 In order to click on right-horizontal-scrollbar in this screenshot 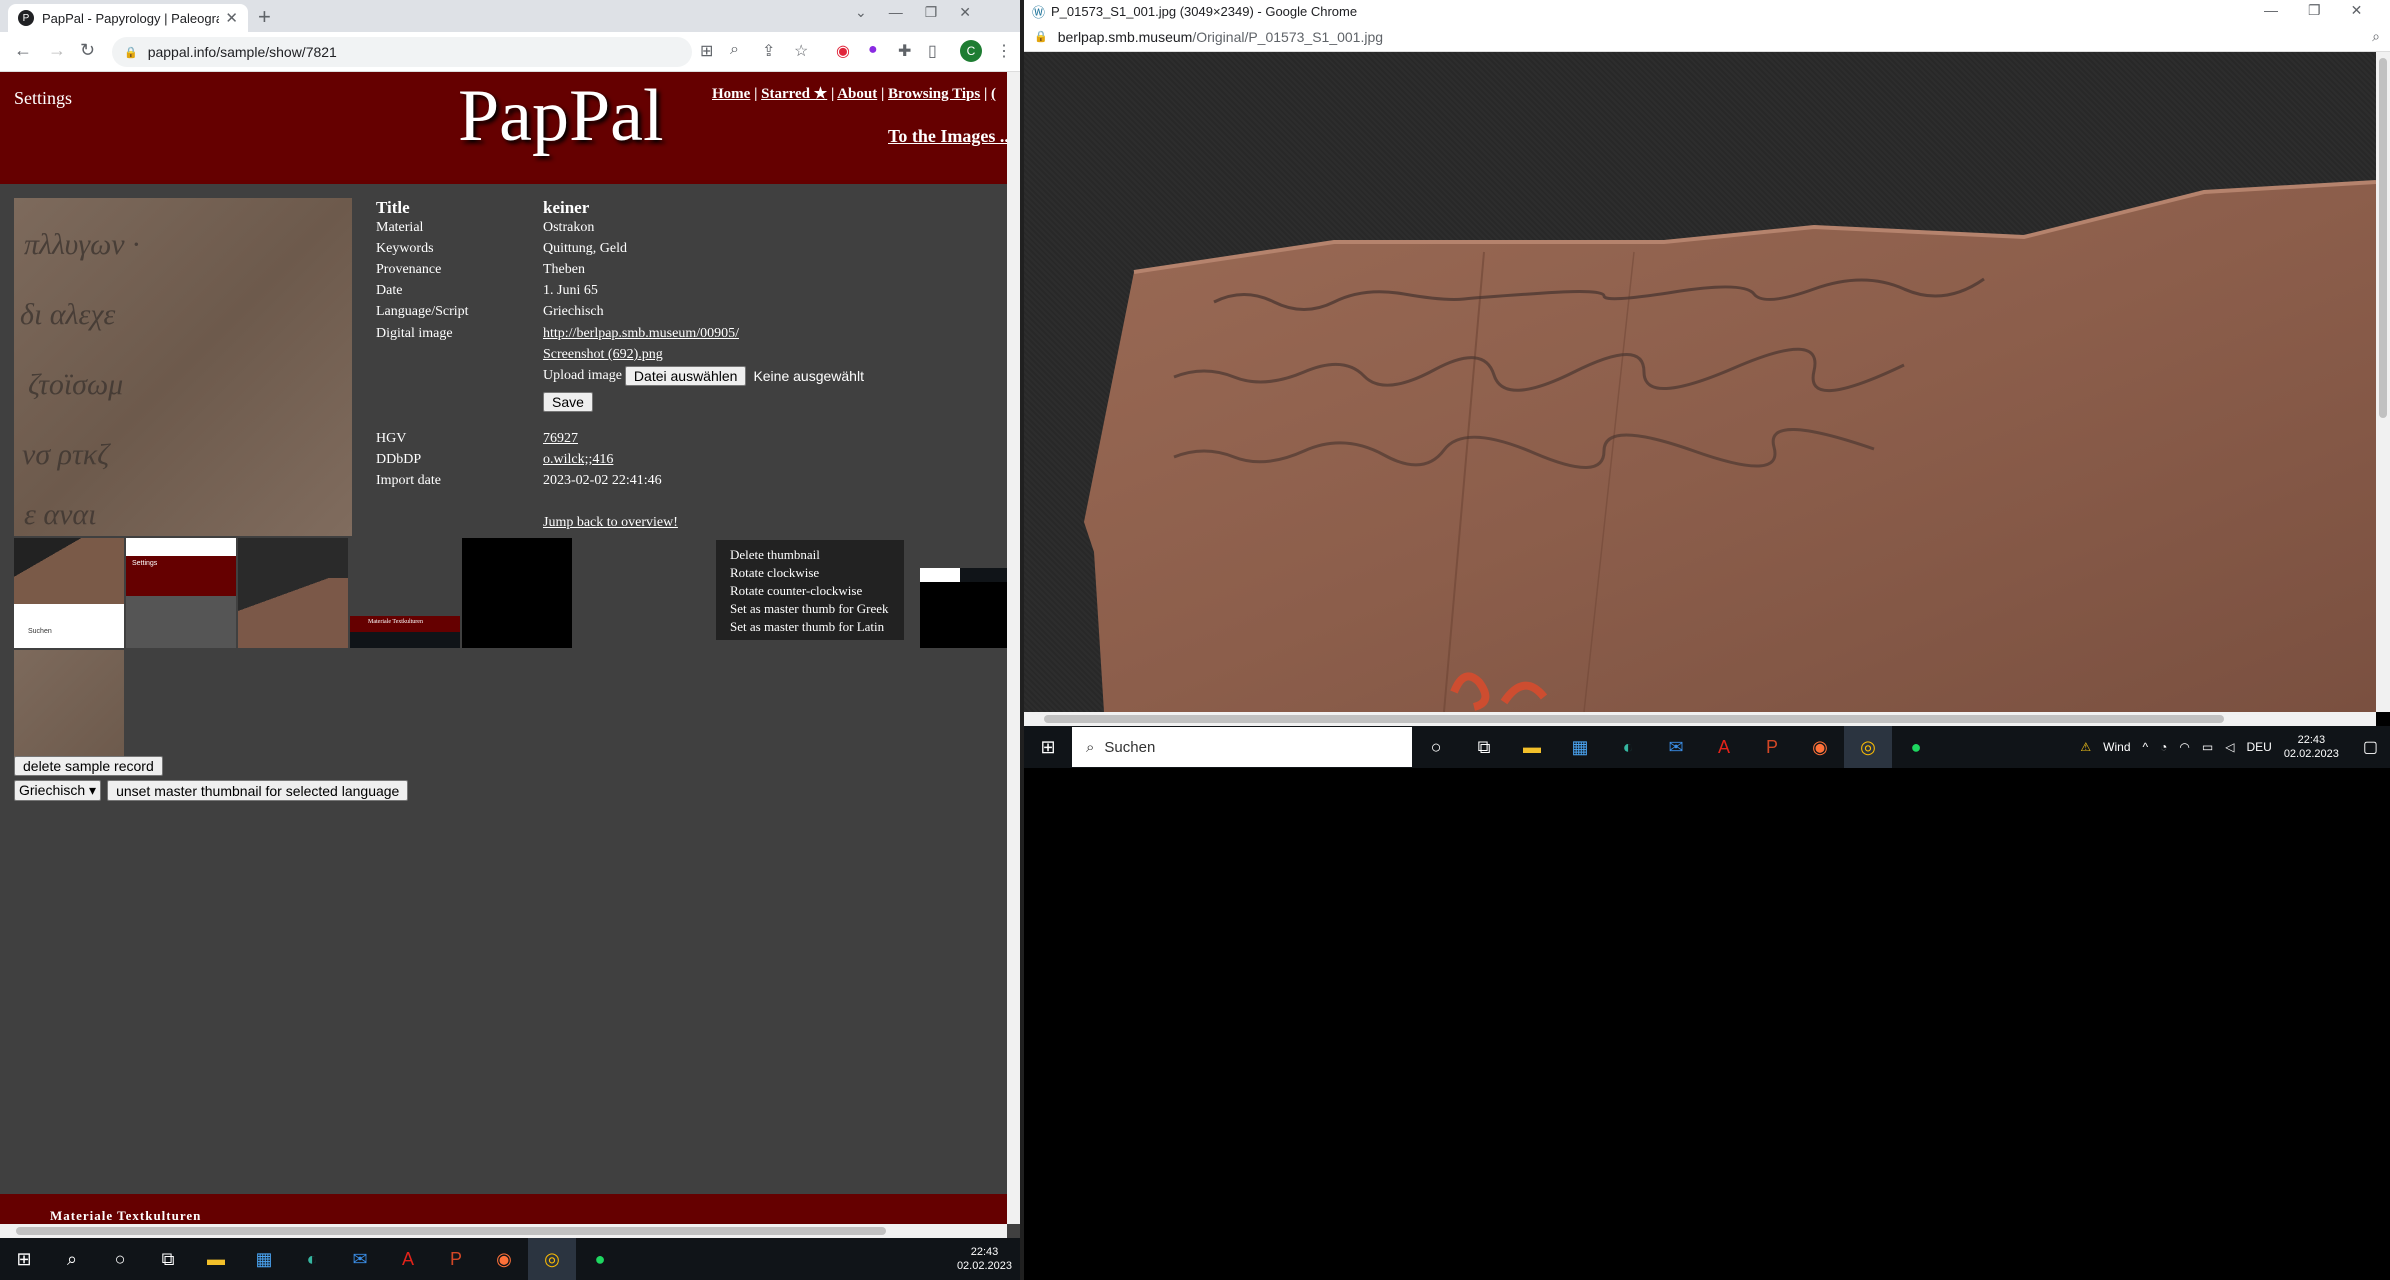, I will do `click(1700, 719)`.